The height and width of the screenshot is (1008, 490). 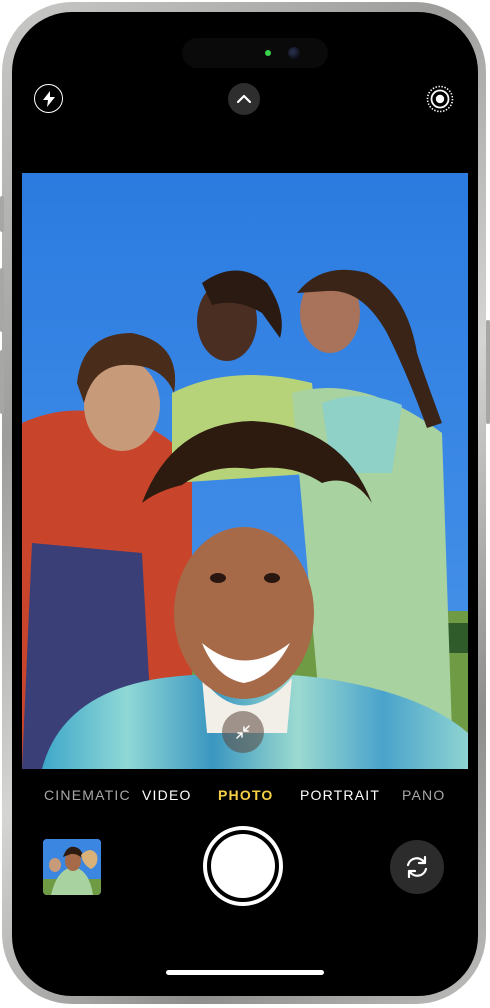 I want to click on collapse-arrows-icon, so click(x=243, y=732).